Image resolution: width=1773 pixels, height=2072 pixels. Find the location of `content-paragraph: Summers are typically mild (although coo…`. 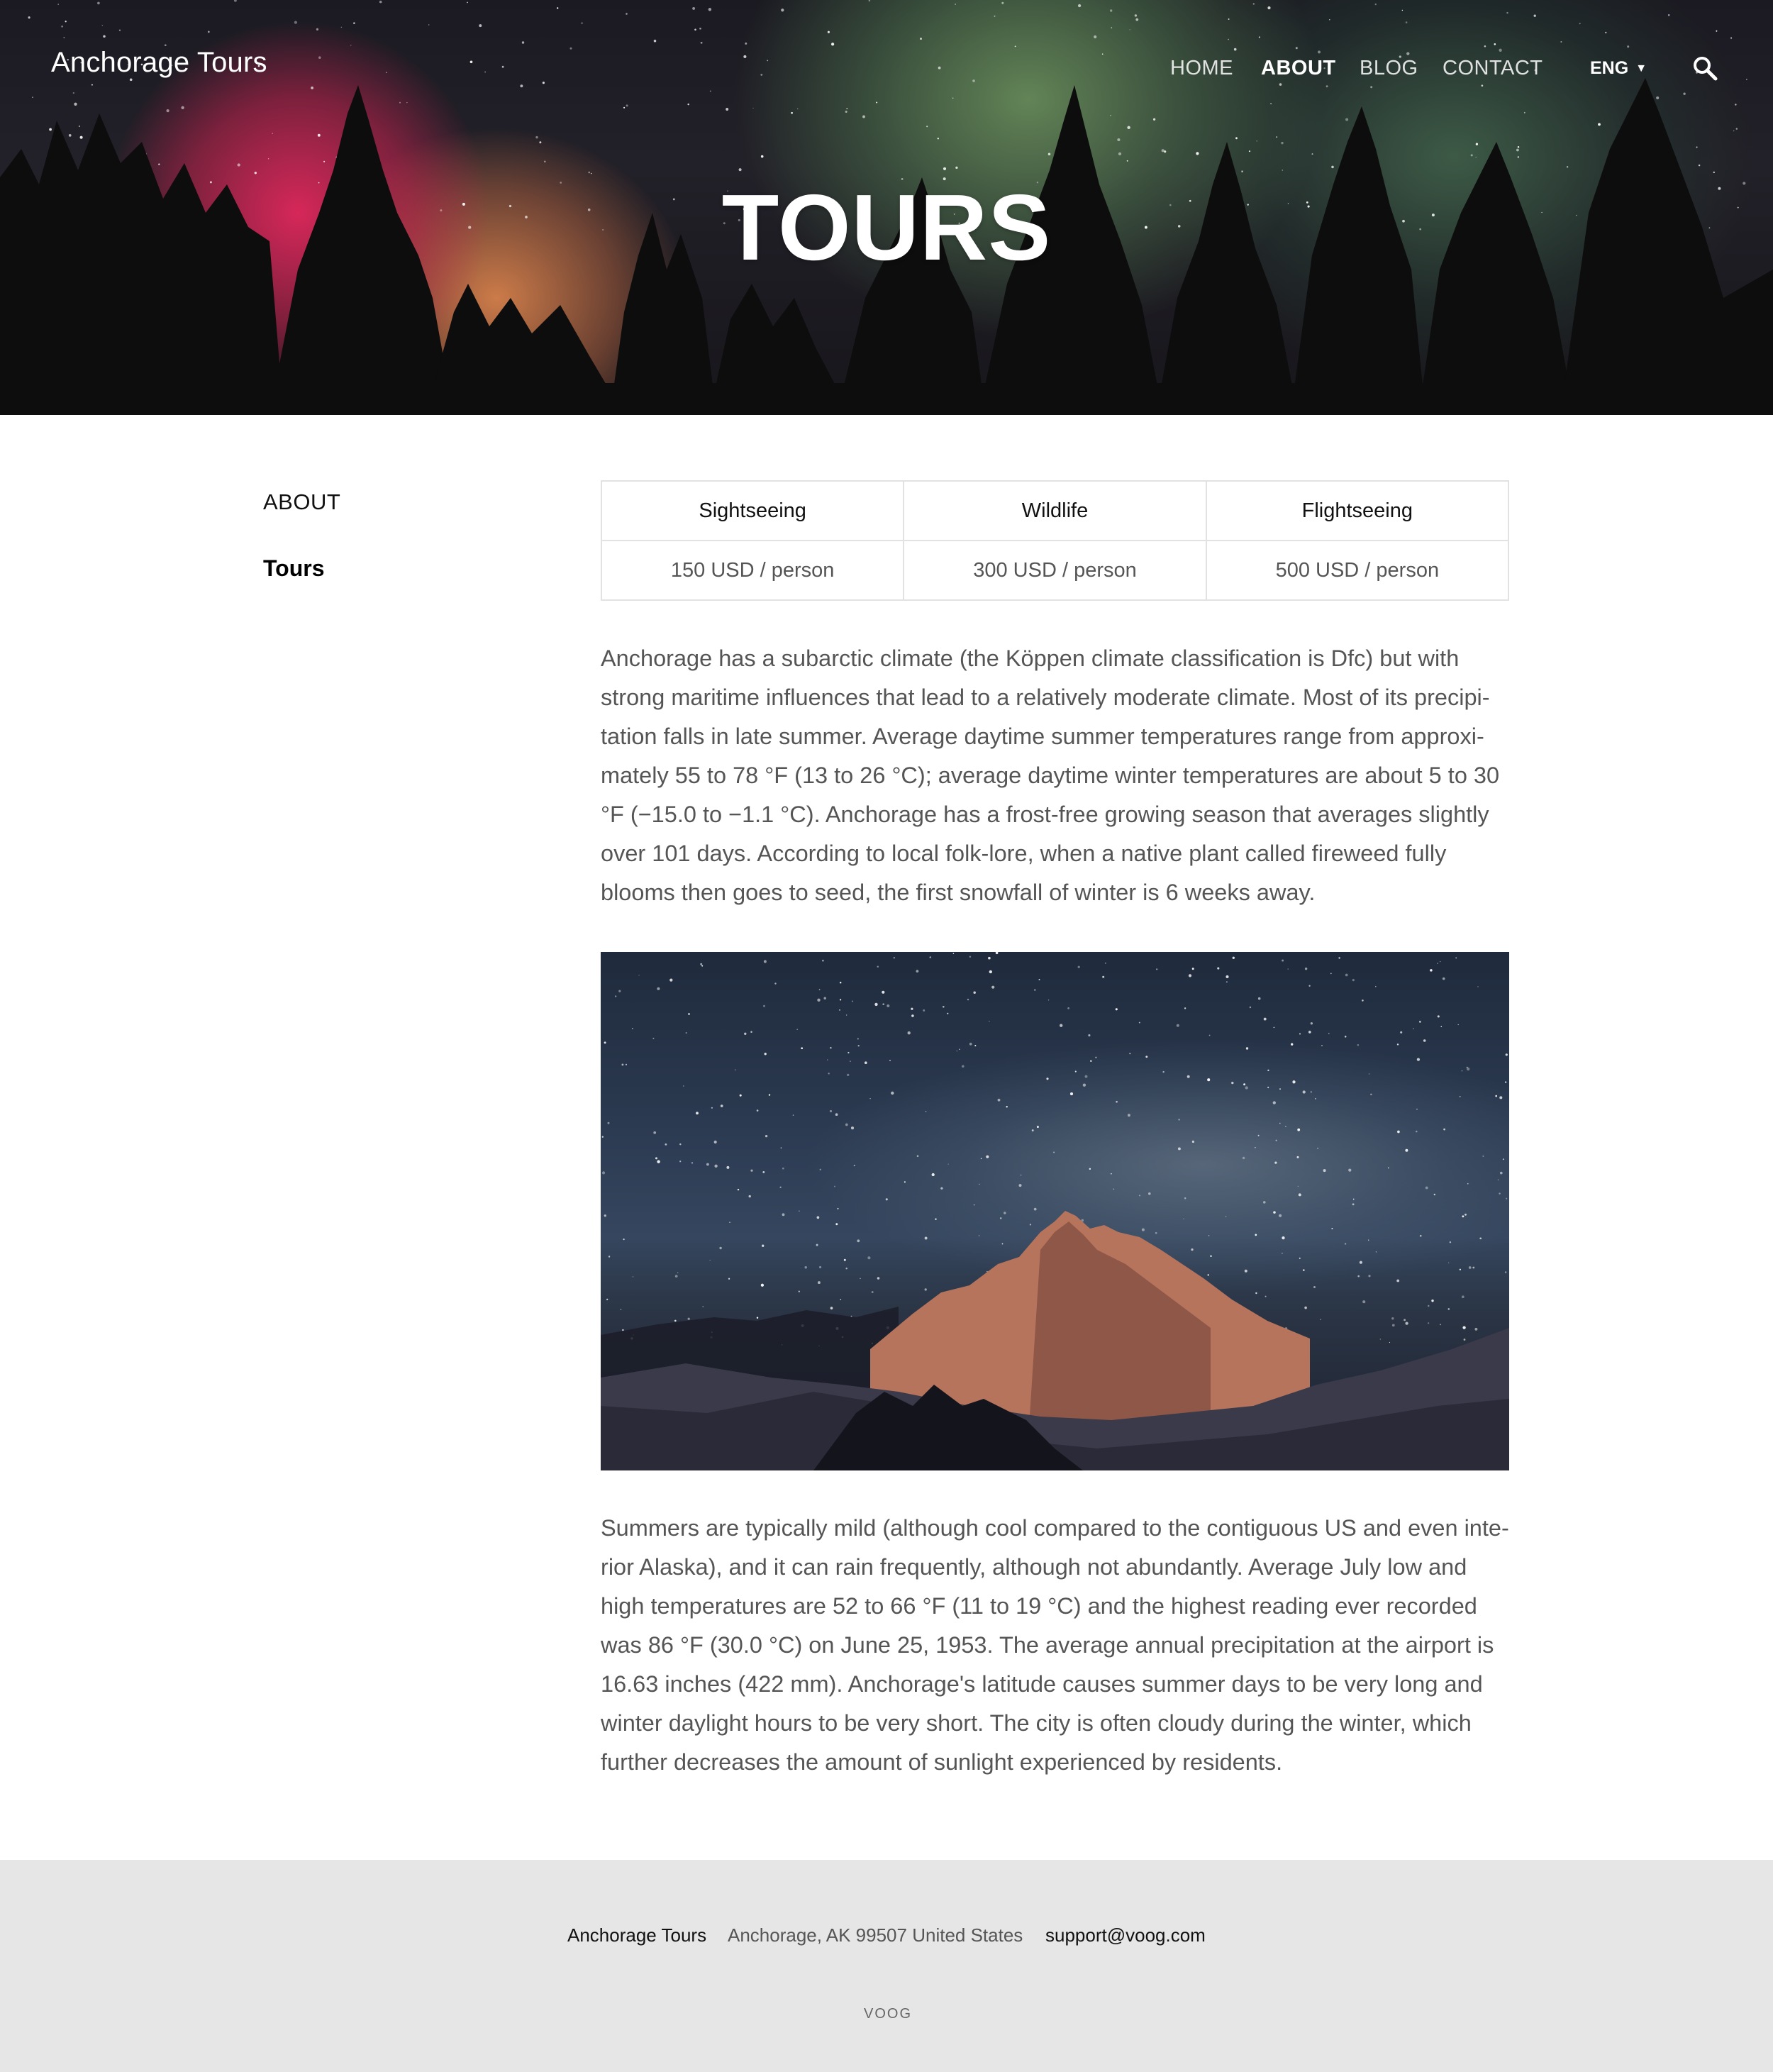

content-paragraph: Summers are typically mild (although coo… is located at coordinates (1055, 1645).